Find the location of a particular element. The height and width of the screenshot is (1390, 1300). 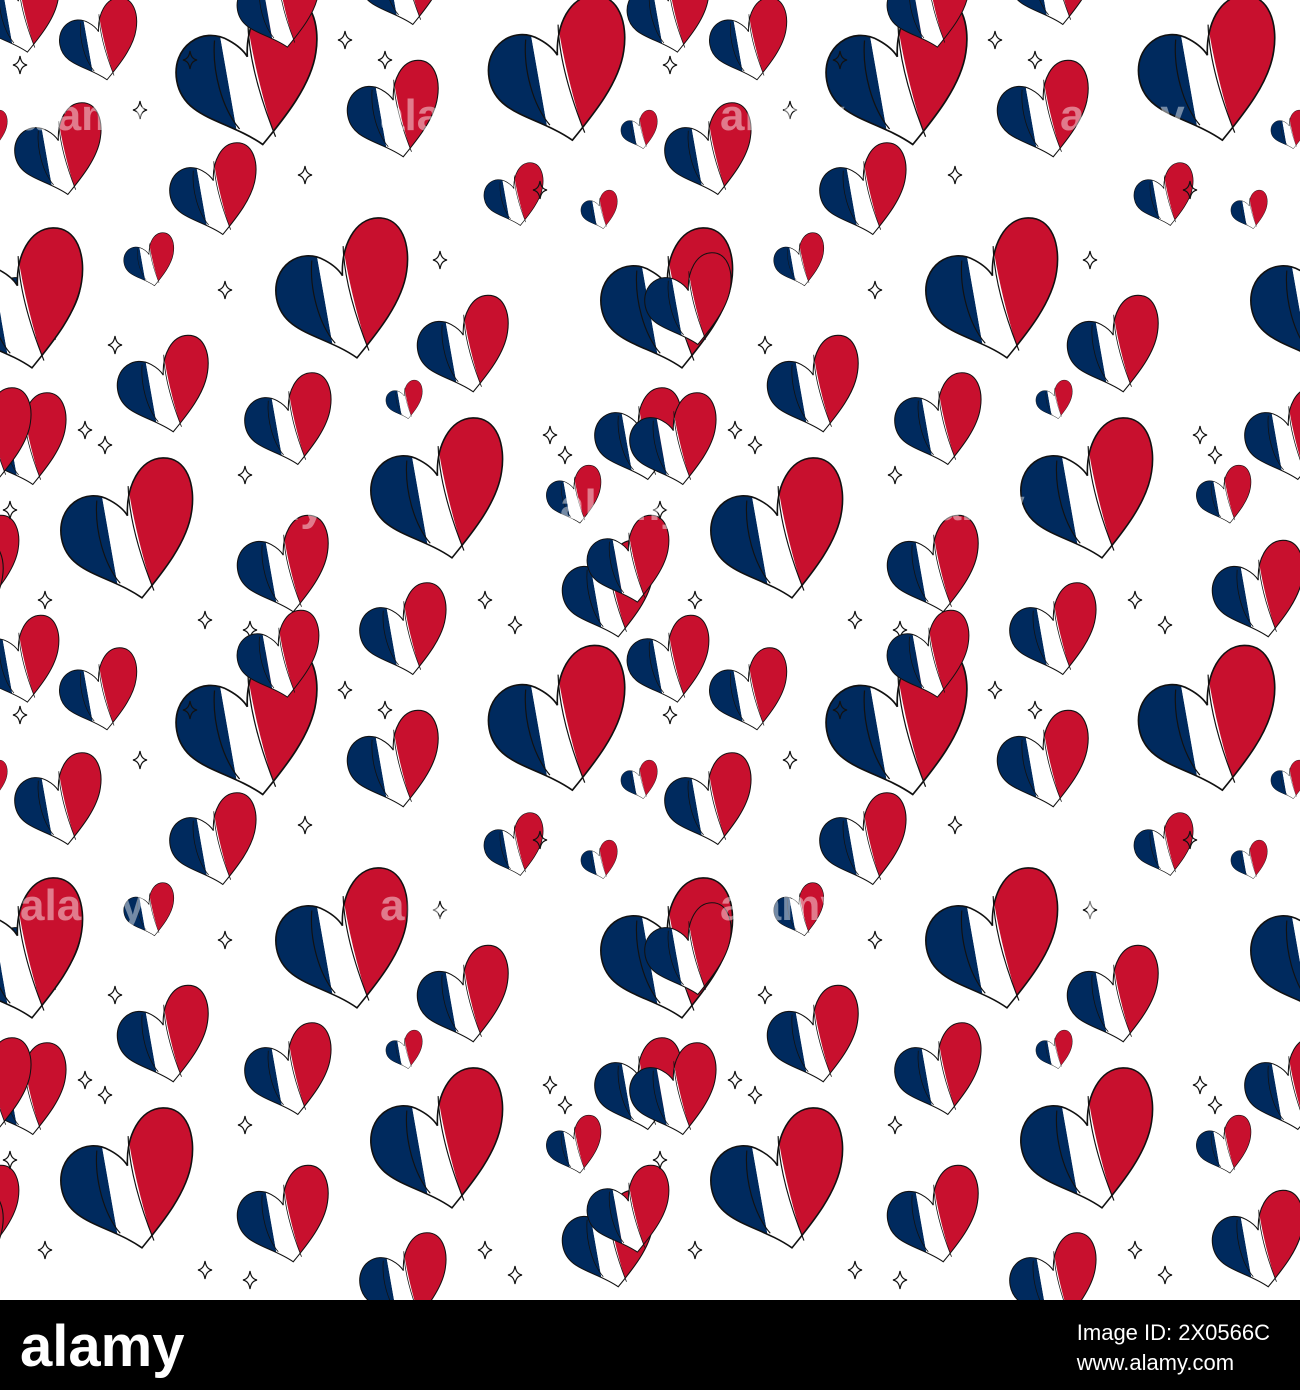

alamy-logo: alamy is located at coordinates (102, 1346).